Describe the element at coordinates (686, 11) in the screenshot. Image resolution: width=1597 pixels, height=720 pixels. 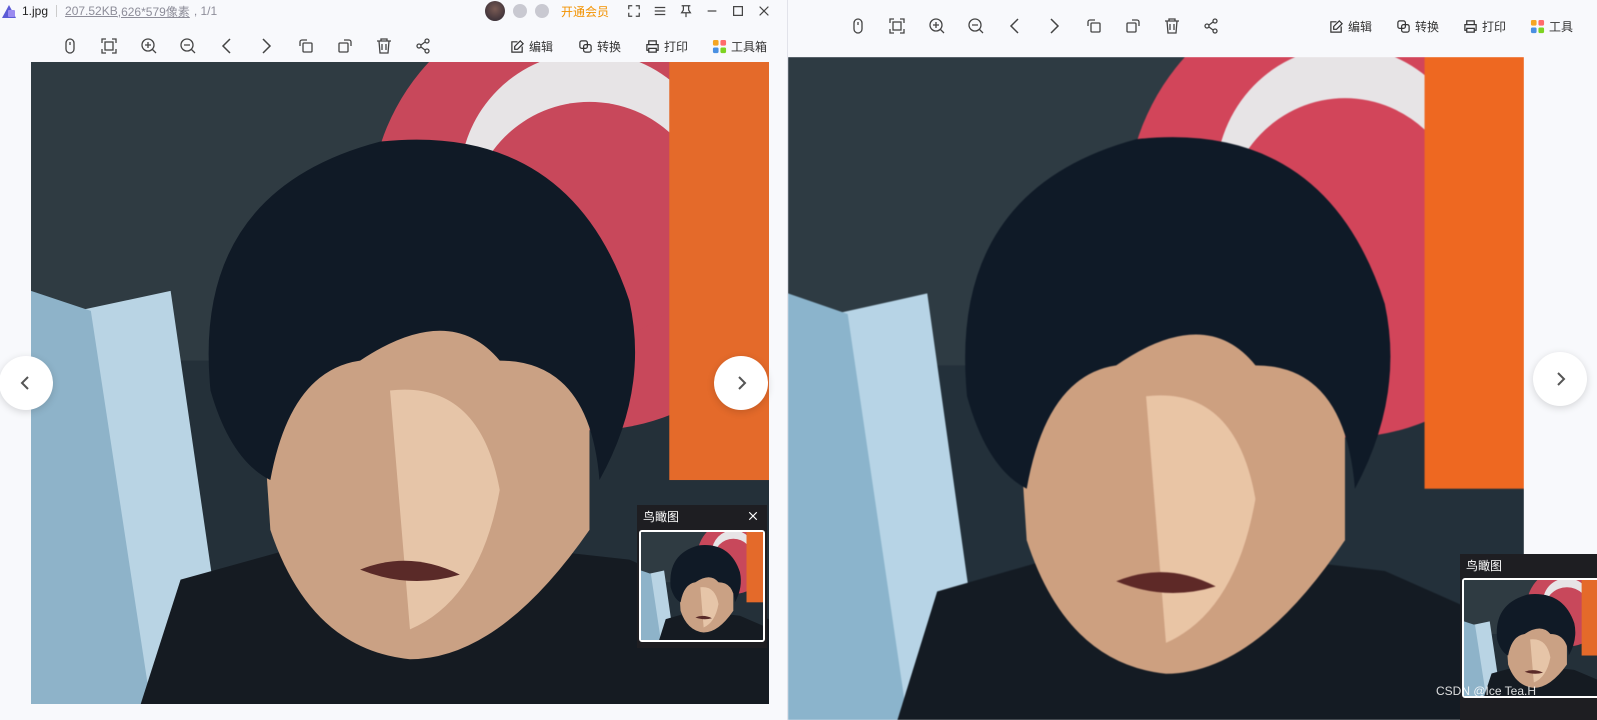
I see `pin-icon` at that location.